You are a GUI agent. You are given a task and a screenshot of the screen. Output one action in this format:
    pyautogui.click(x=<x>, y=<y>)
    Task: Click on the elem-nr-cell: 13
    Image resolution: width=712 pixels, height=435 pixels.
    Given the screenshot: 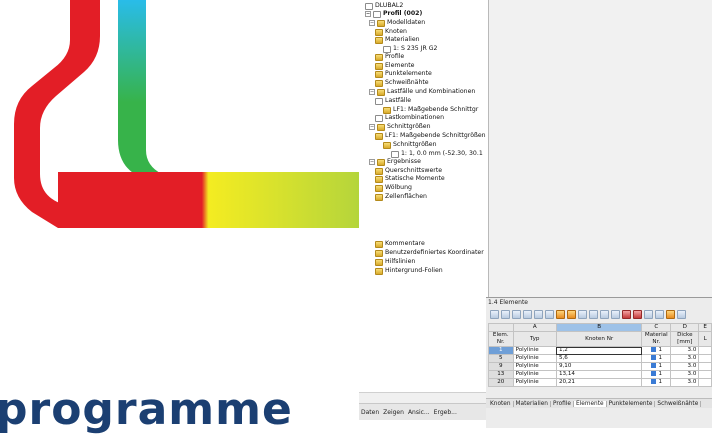 What is the action you would take?
    pyautogui.click(x=501, y=374)
    